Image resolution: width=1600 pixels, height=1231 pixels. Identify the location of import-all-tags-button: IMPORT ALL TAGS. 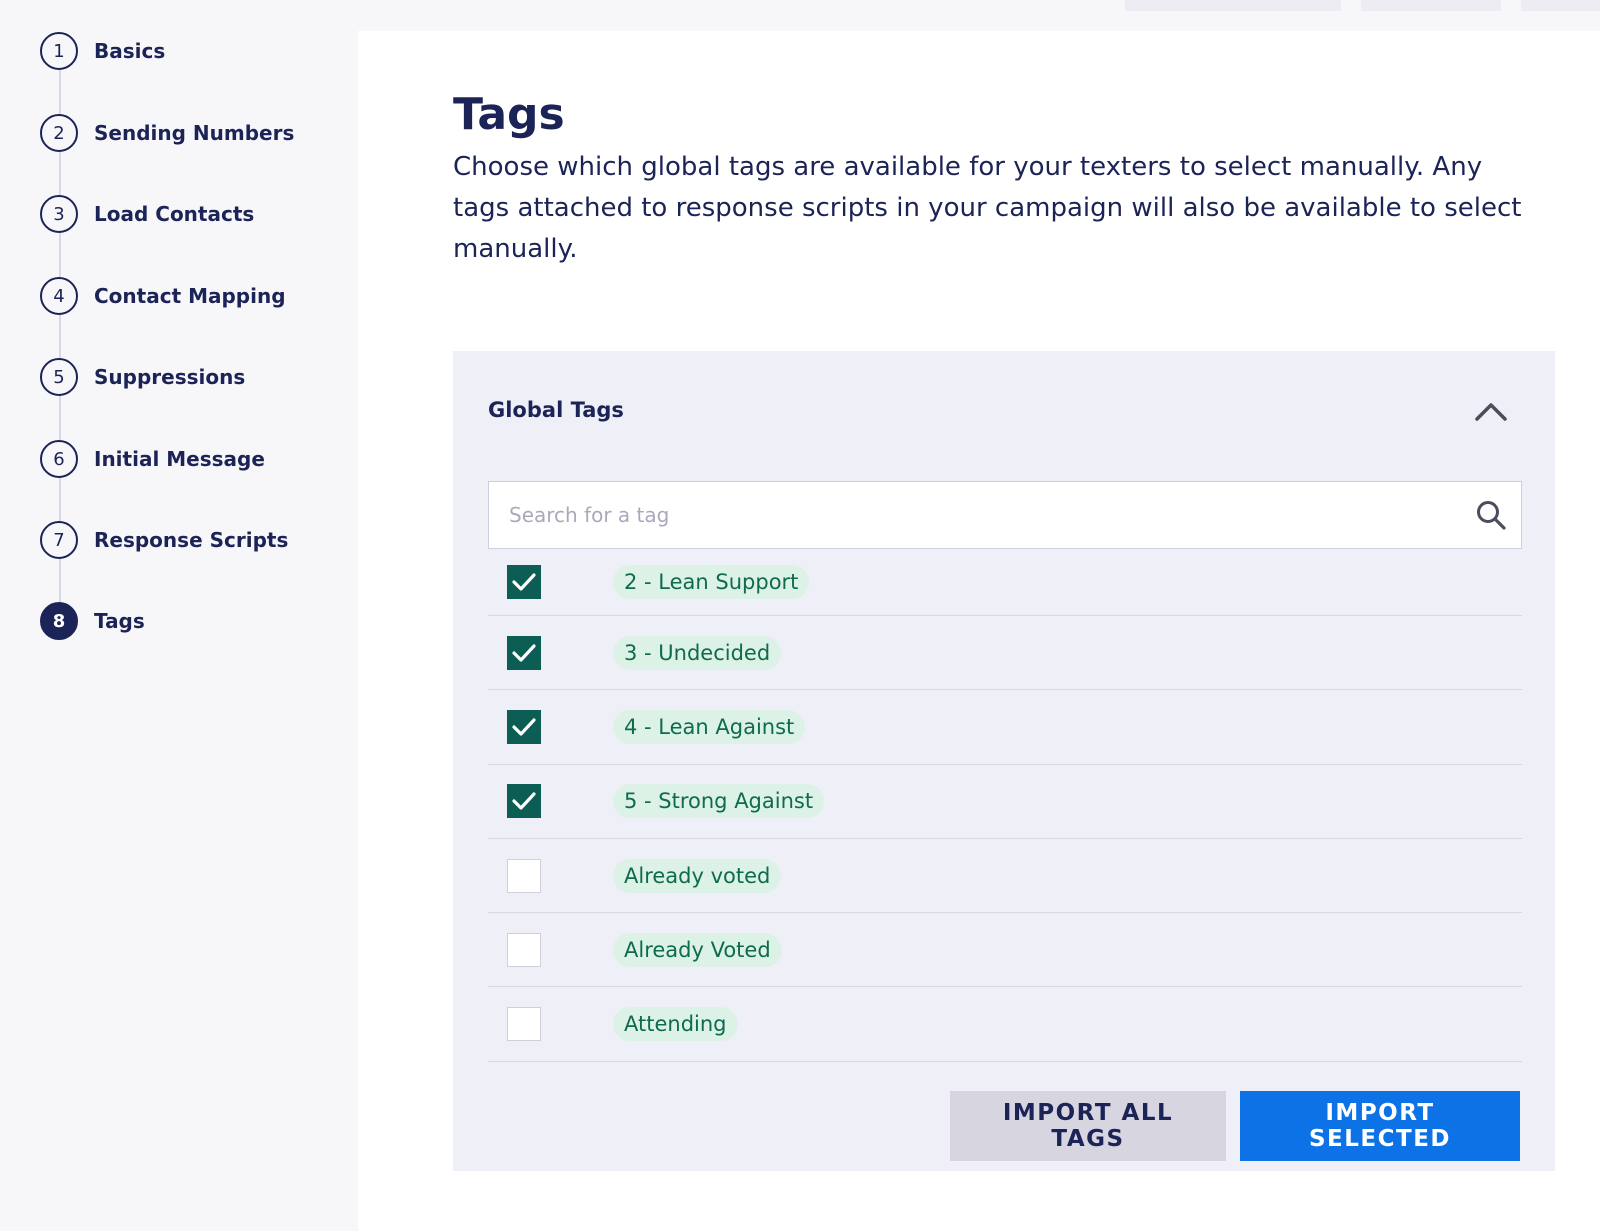
(1088, 1126).